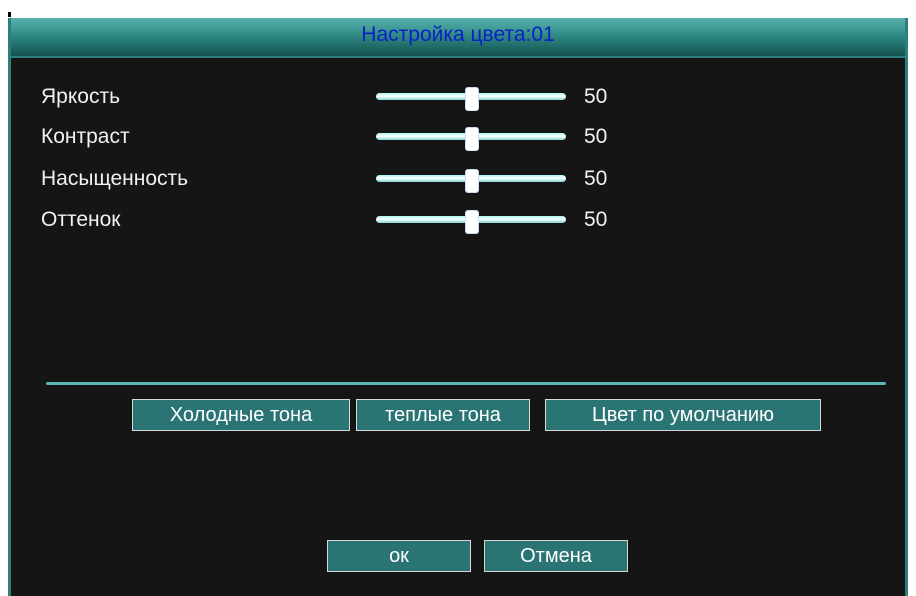 The width and height of the screenshot is (916, 596). I want to click on brightness-slider, so click(471, 99).